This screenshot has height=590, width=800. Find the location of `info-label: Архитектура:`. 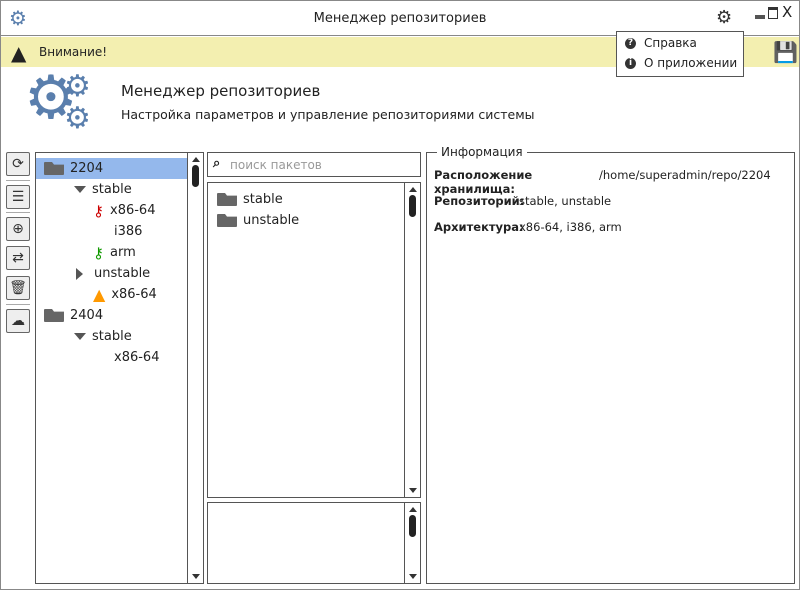

info-label: Архитектура: is located at coordinates (479, 227).